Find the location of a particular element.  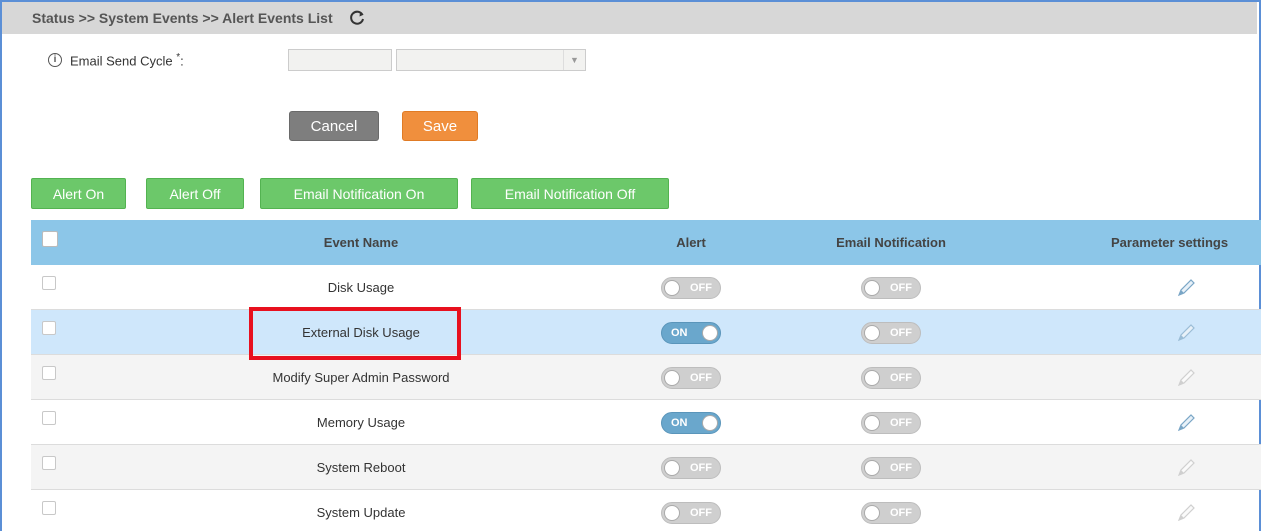

event-name: System Update is located at coordinates (361, 512).